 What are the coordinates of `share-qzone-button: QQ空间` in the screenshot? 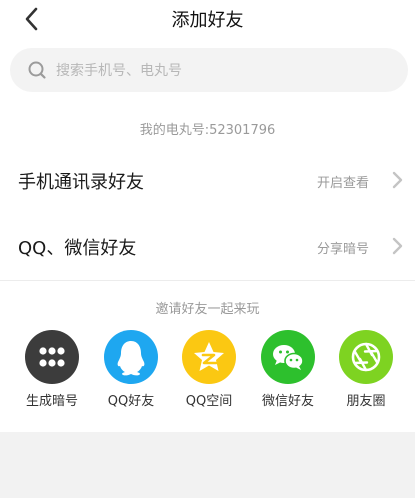 It's located at (209, 370).